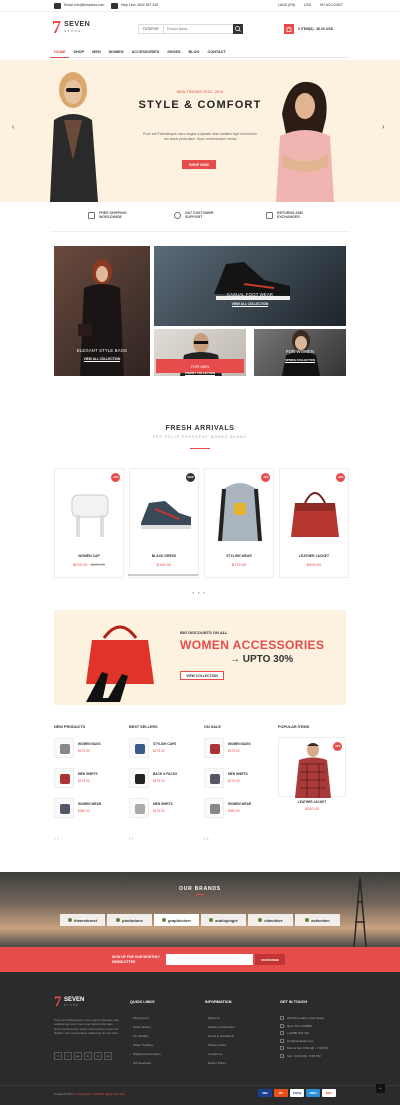 This screenshot has height=1105, width=400. What do you see at coordinates (300, 360) in the screenshot?
I see `collection-women-link: SPRING COLLECTION` at bounding box center [300, 360].